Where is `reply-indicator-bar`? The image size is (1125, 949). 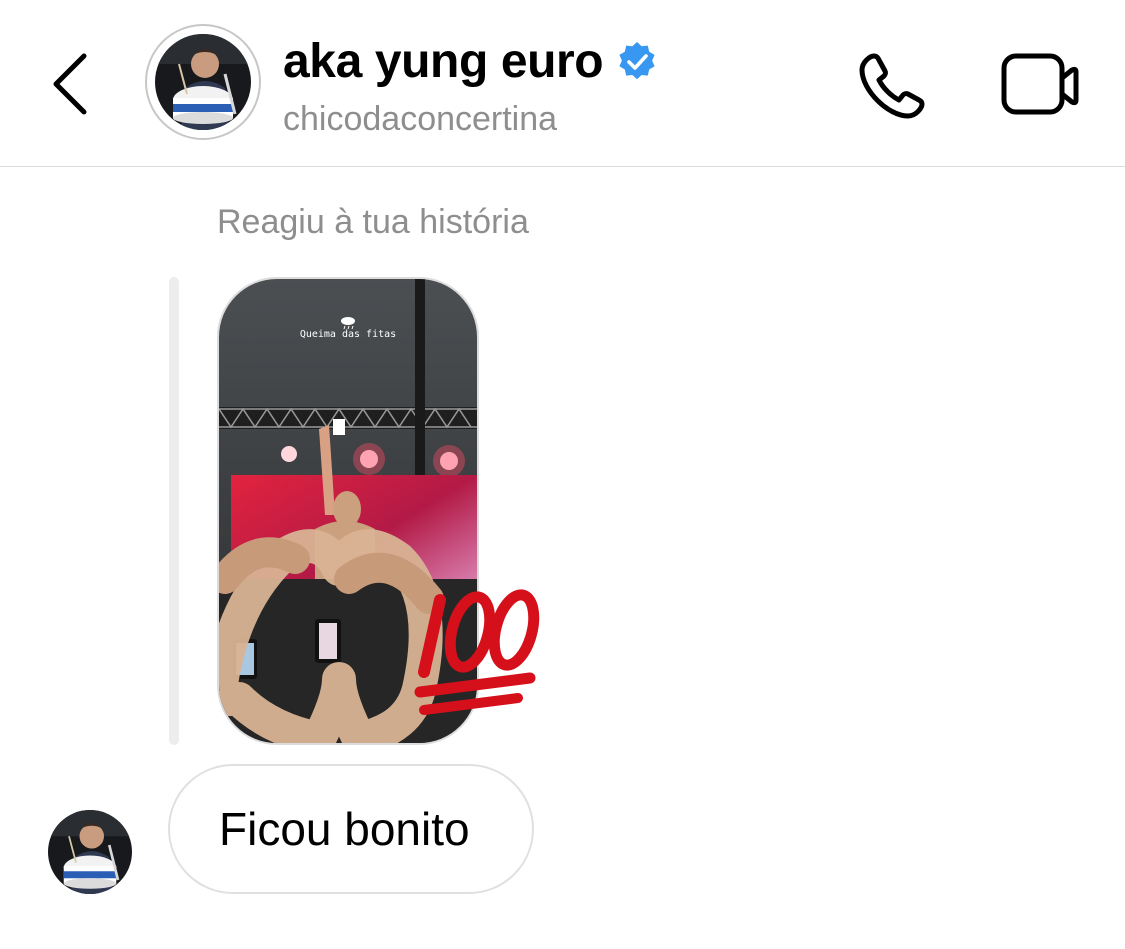
reply-indicator-bar is located at coordinates (174, 511).